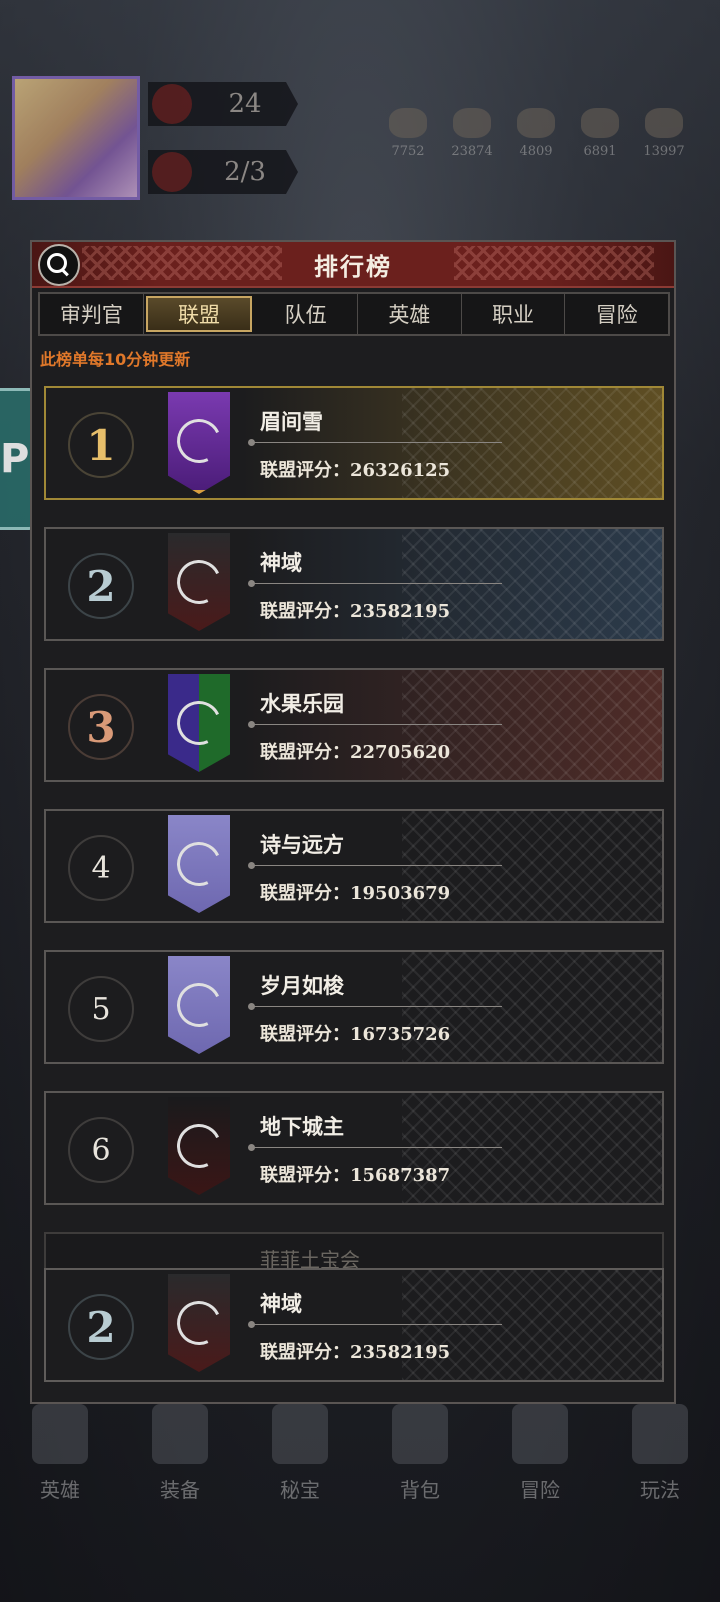 The height and width of the screenshot is (1602, 720). Describe the element at coordinates (92, 314) in the screenshot. I see `tab-judge: 审判官` at that location.